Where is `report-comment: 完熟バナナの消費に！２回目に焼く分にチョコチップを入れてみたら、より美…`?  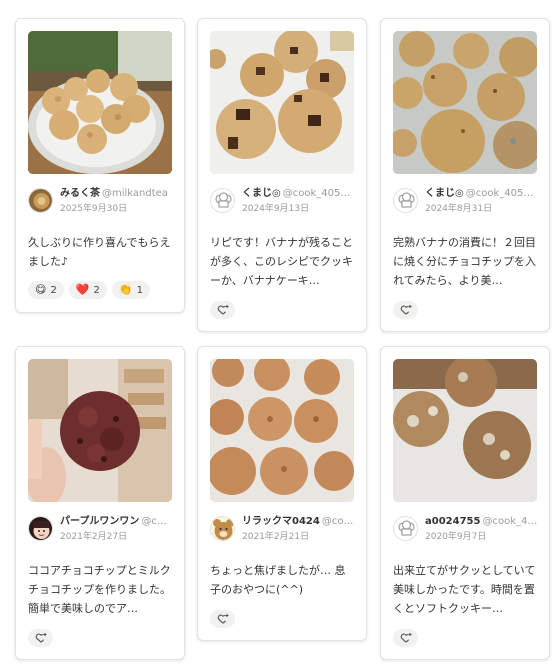
report-comment: 完熟バナナの消費に！２回目に焼く分にチョコチップを入れてみたら、より美… is located at coordinates (464, 261).